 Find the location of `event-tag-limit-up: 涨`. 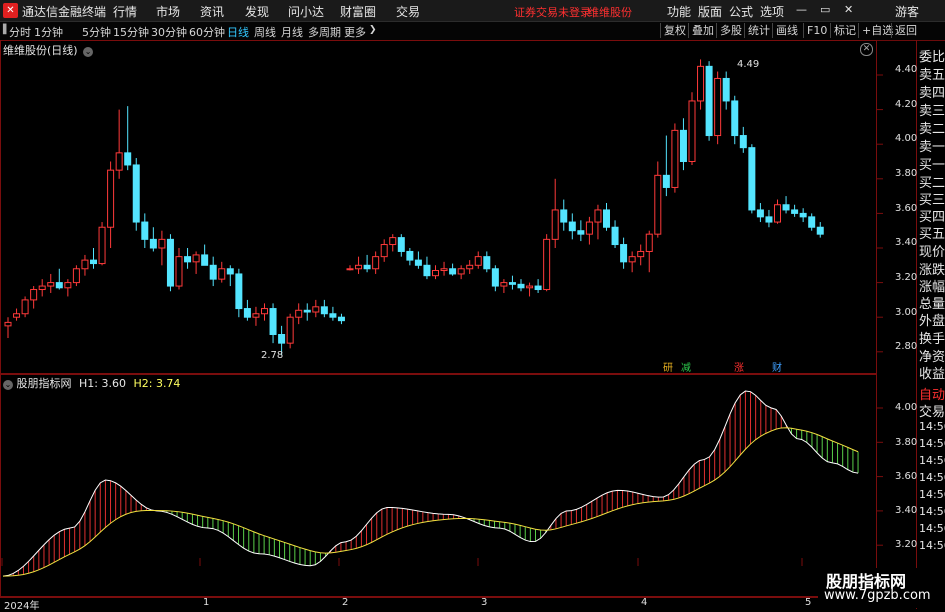

event-tag-limit-up: 涨 is located at coordinates (739, 366).